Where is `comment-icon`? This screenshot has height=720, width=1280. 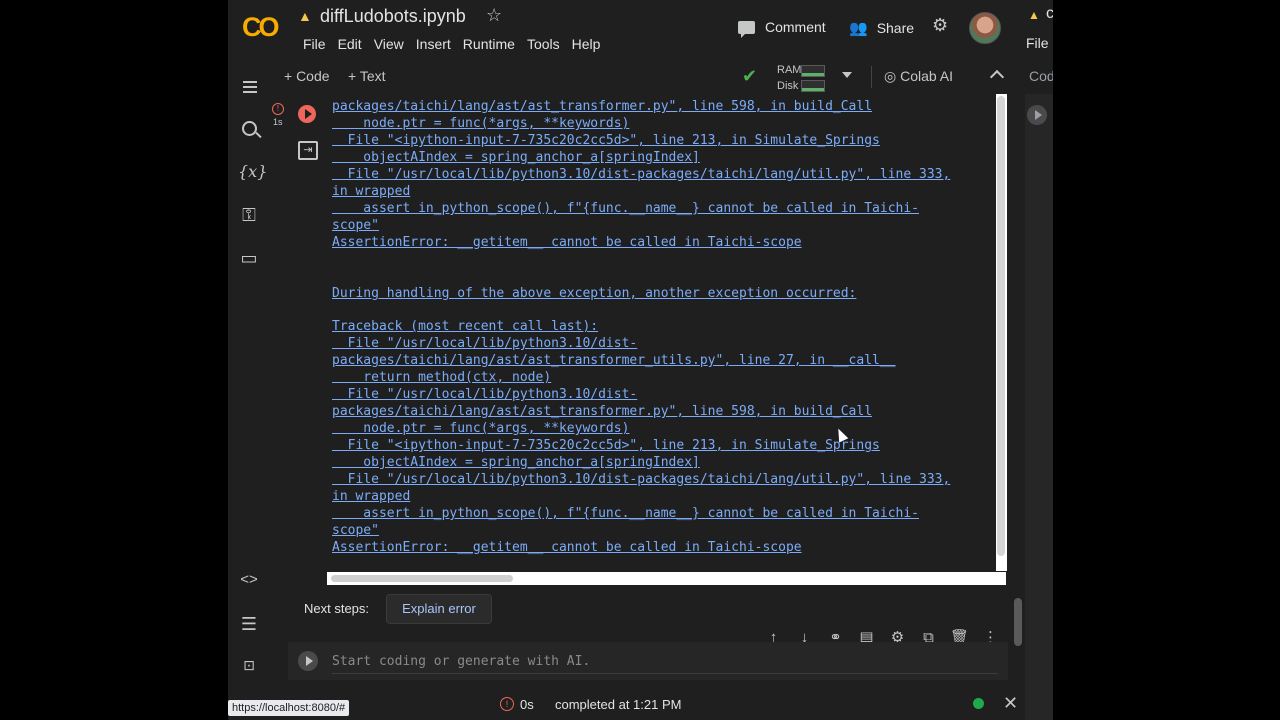 comment-icon is located at coordinates (746, 29).